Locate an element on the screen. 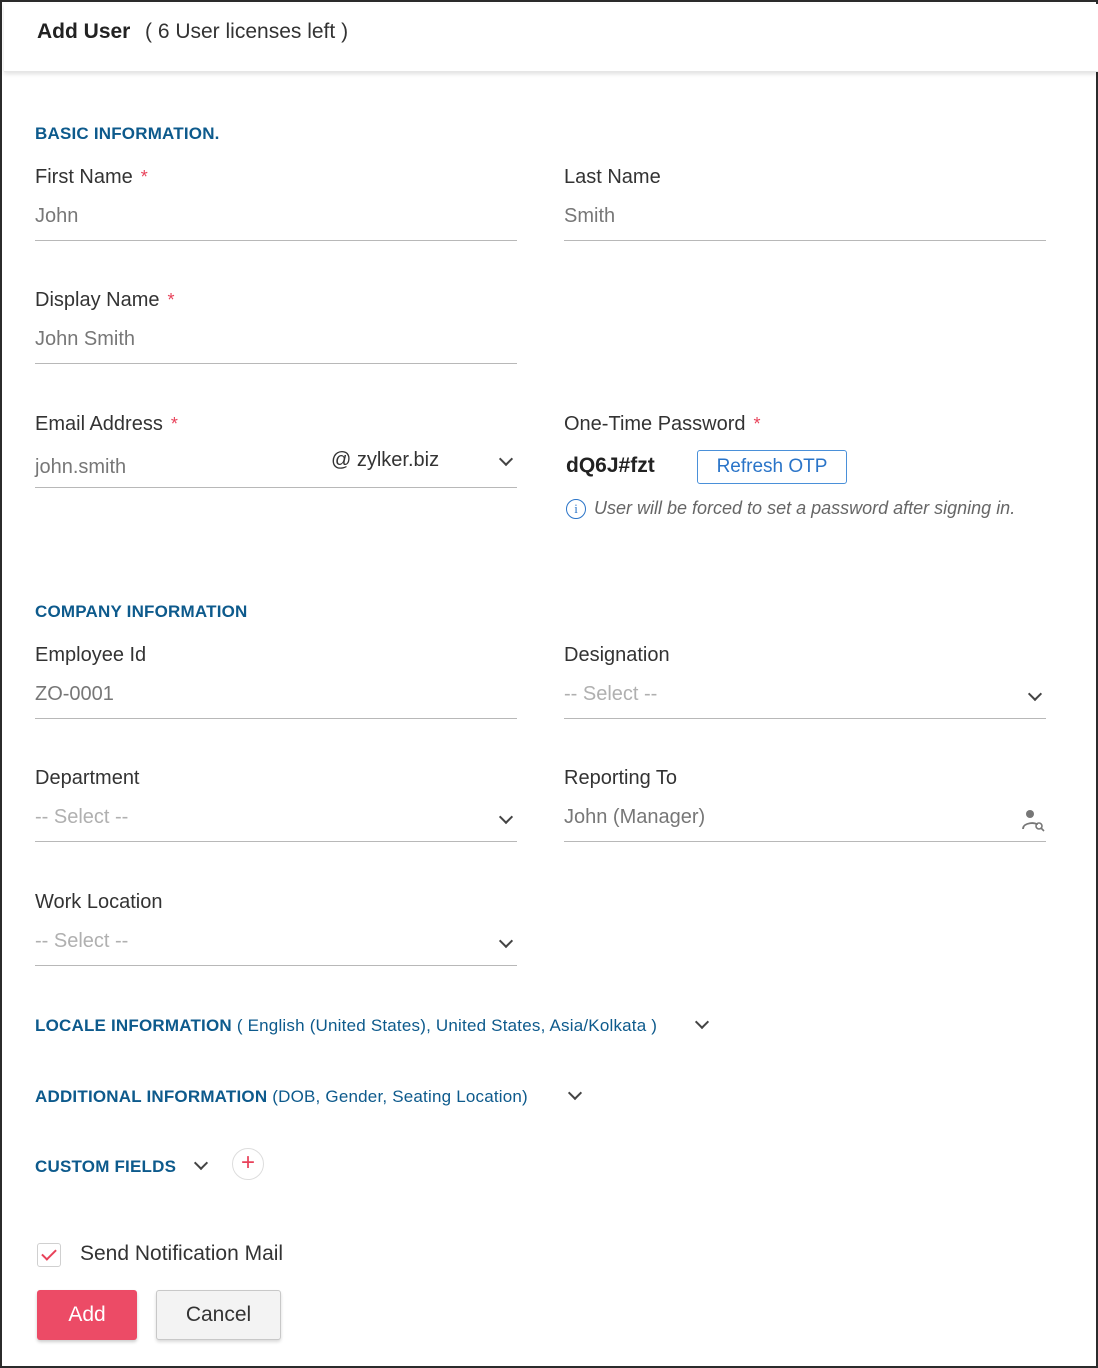  display-name-value: John Smith is located at coordinates (85, 339).